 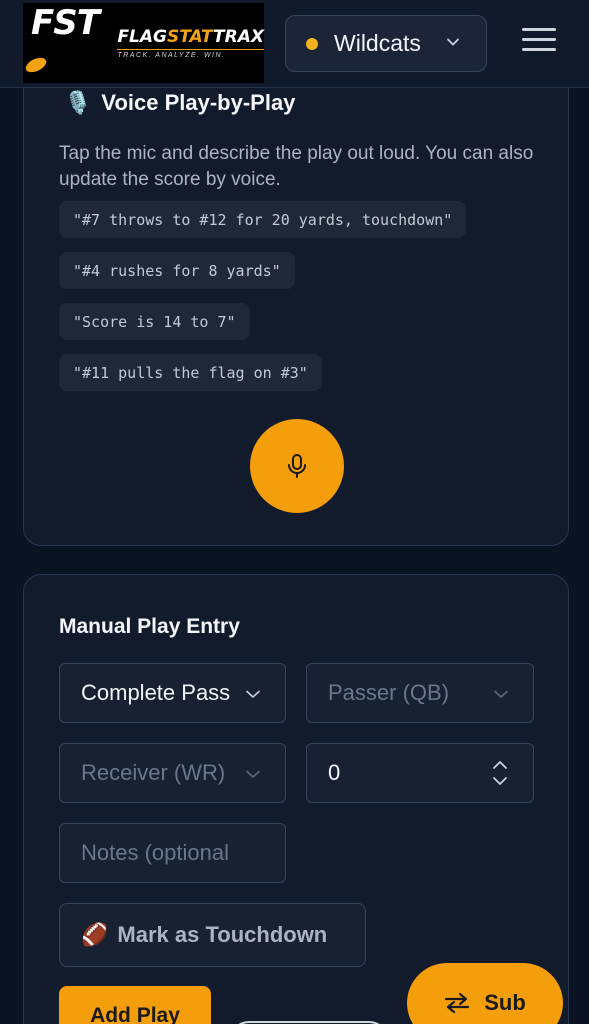 I want to click on voice-example: "#4 rushes for 8 yards", so click(x=177, y=270).